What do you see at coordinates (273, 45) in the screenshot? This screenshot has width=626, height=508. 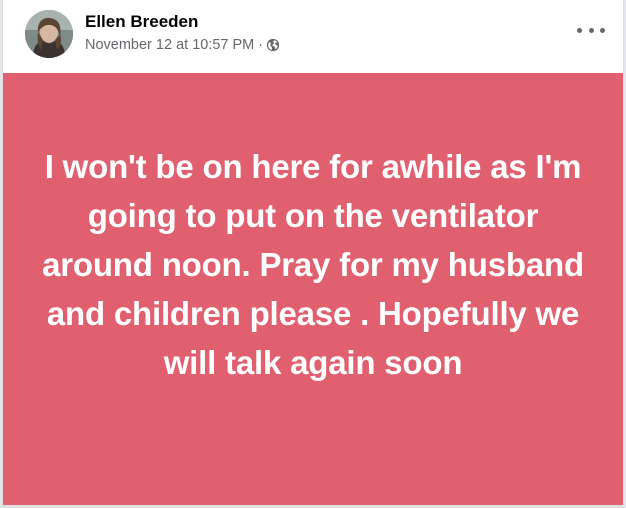 I see `globe-icon` at bounding box center [273, 45].